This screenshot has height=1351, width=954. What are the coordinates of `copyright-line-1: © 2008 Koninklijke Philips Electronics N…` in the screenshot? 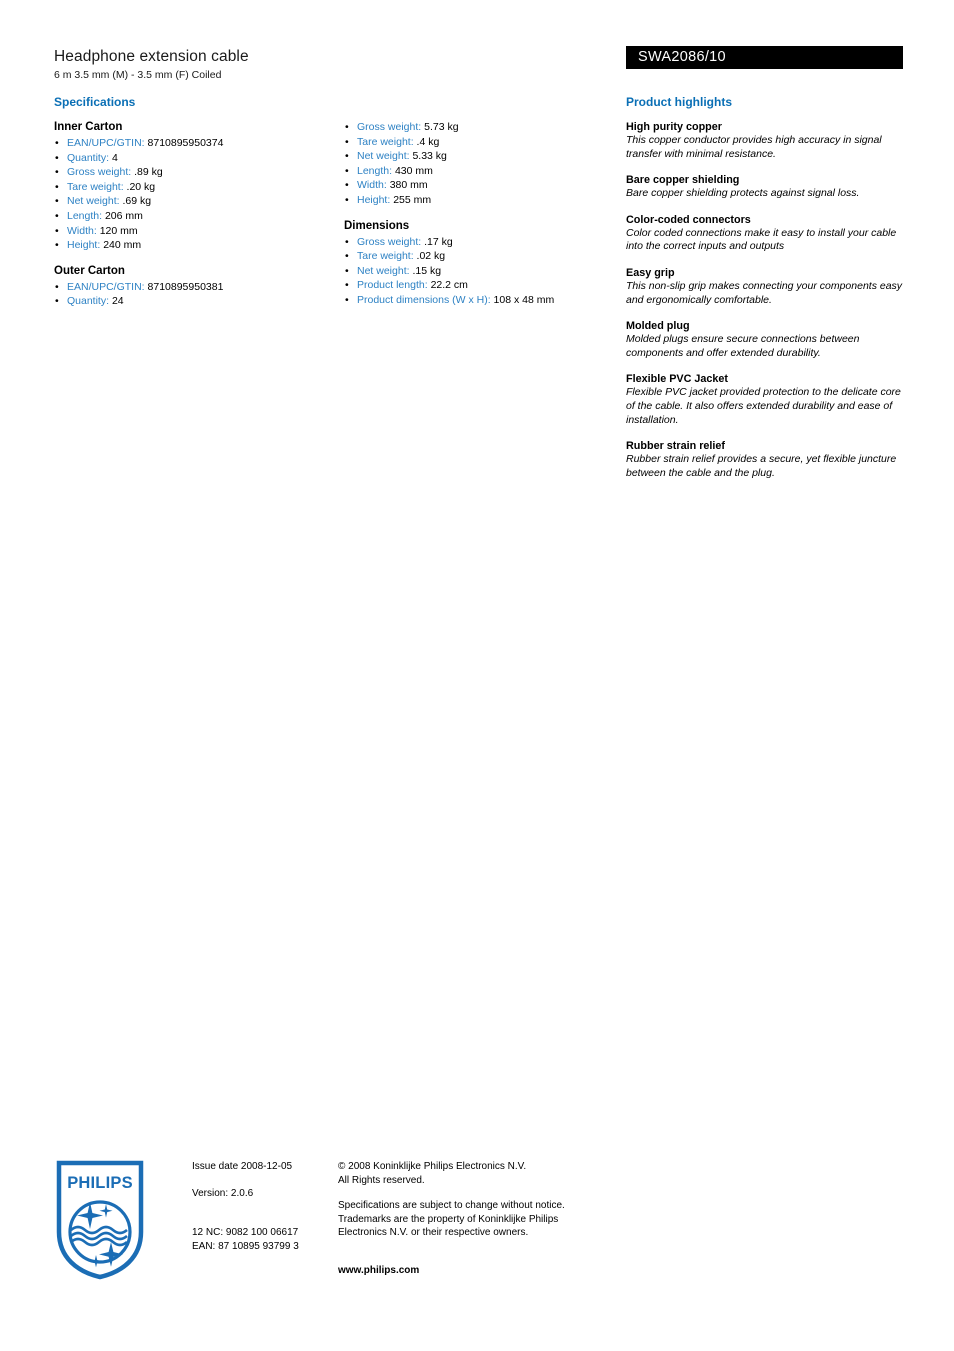 It's located at (432, 1166).